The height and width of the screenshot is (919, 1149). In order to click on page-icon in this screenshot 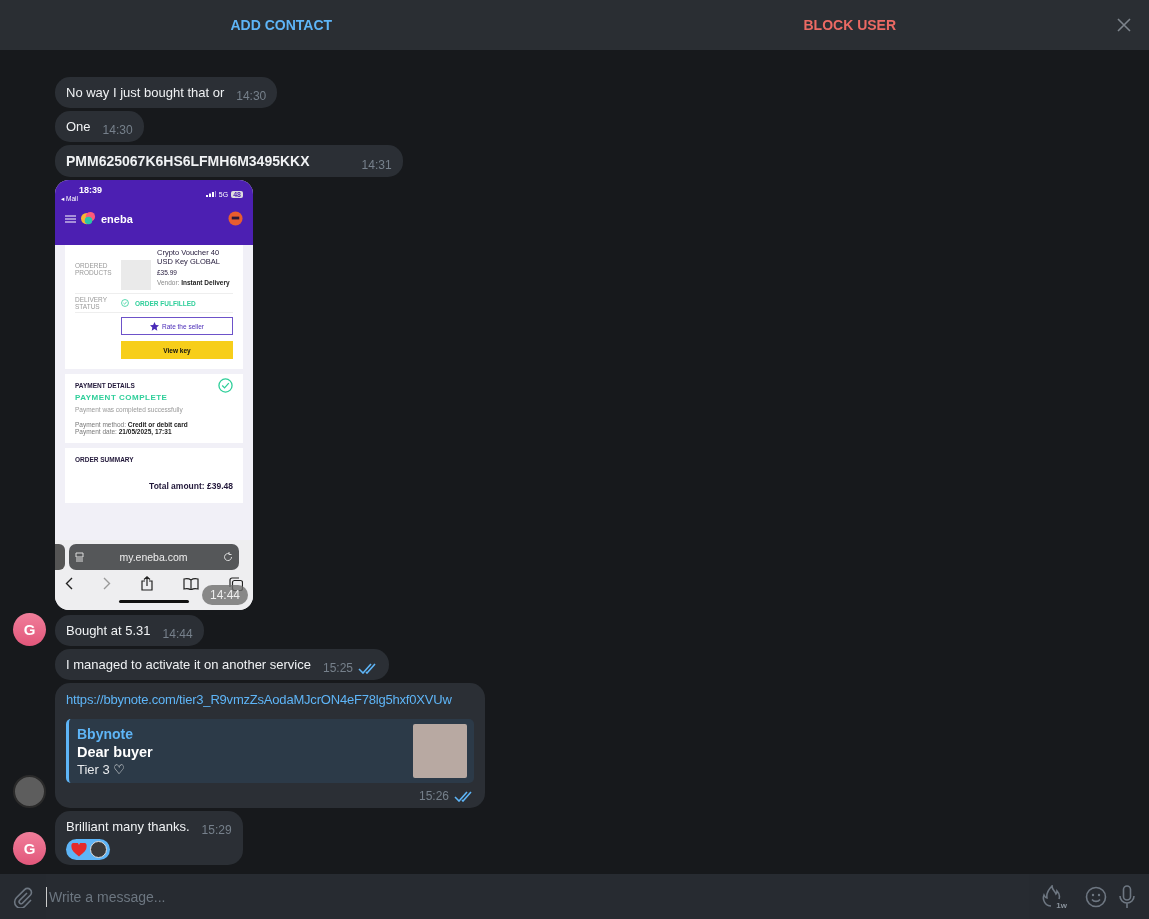, I will do `click(79, 557)`.